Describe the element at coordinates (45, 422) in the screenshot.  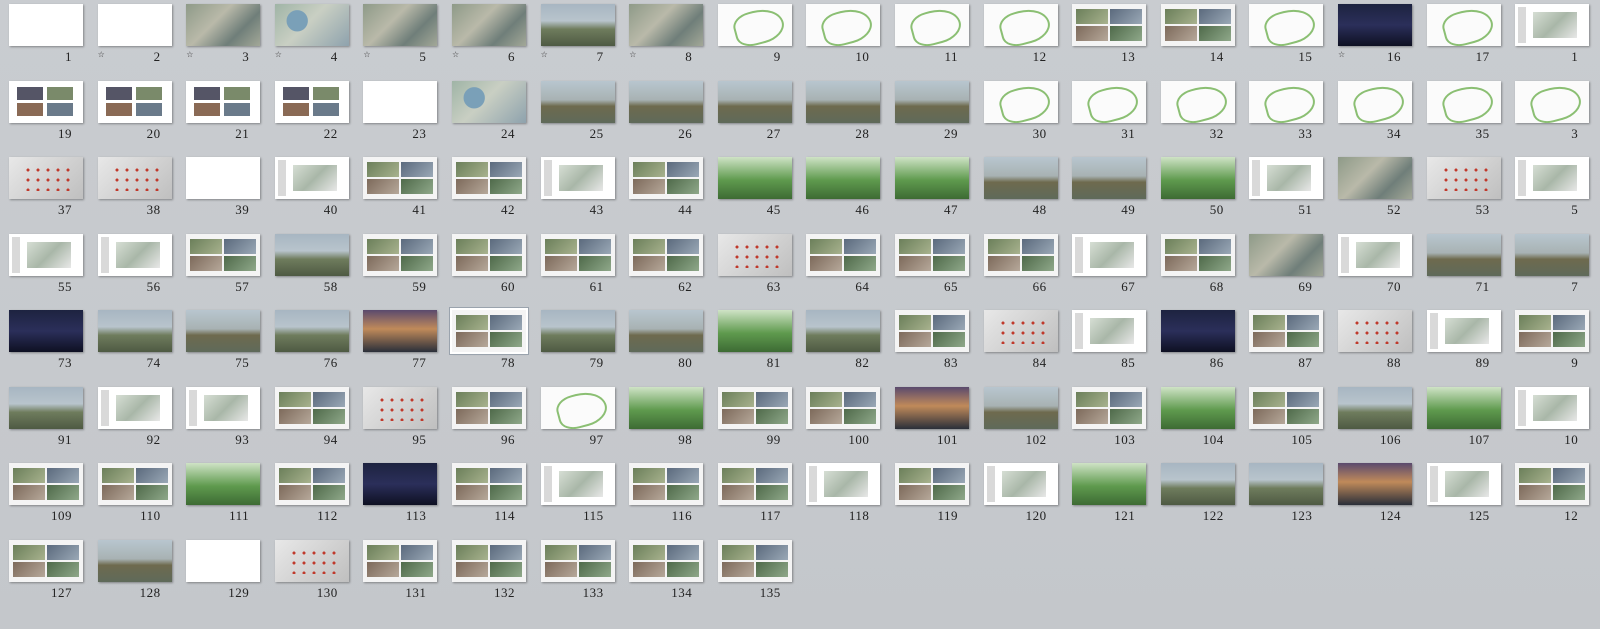
I see `slide-thumbnail: 91` at that location.